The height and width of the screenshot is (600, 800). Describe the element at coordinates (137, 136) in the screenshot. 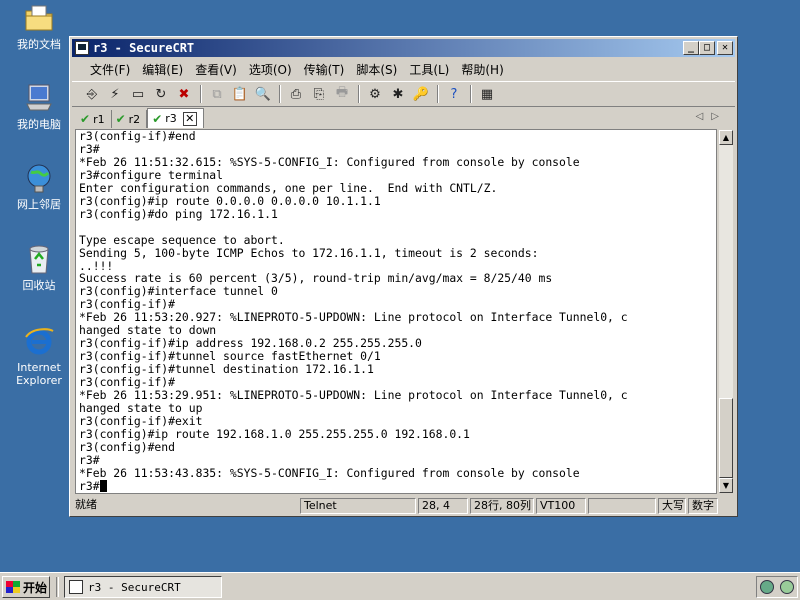

I see `terminal-line: r3(config-if)#end` at that location.